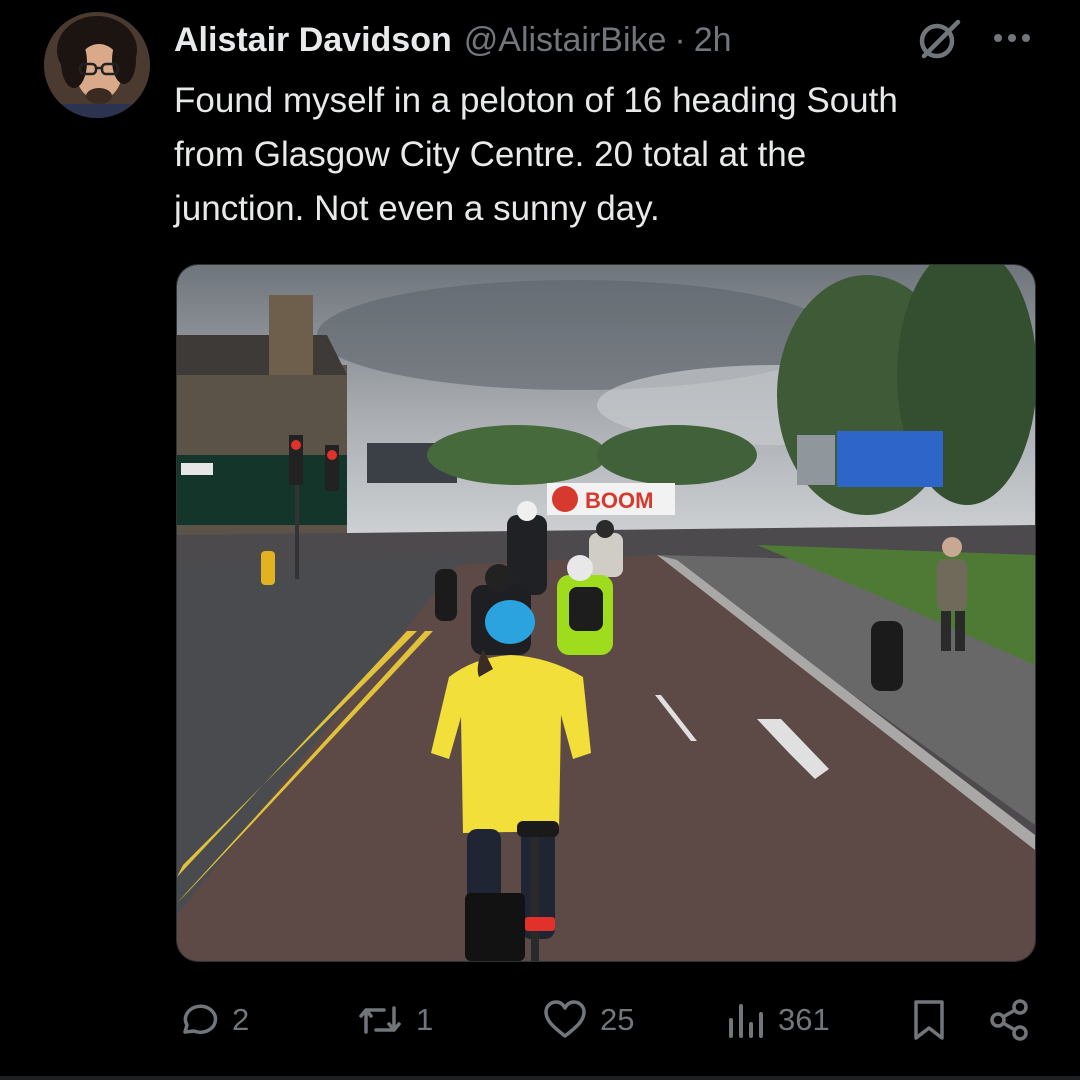 The image size is (1080, 1080). What do you see at coordinates (97, 65) in the screenshot?
I see `avatar` at bounding box center [97, 65].